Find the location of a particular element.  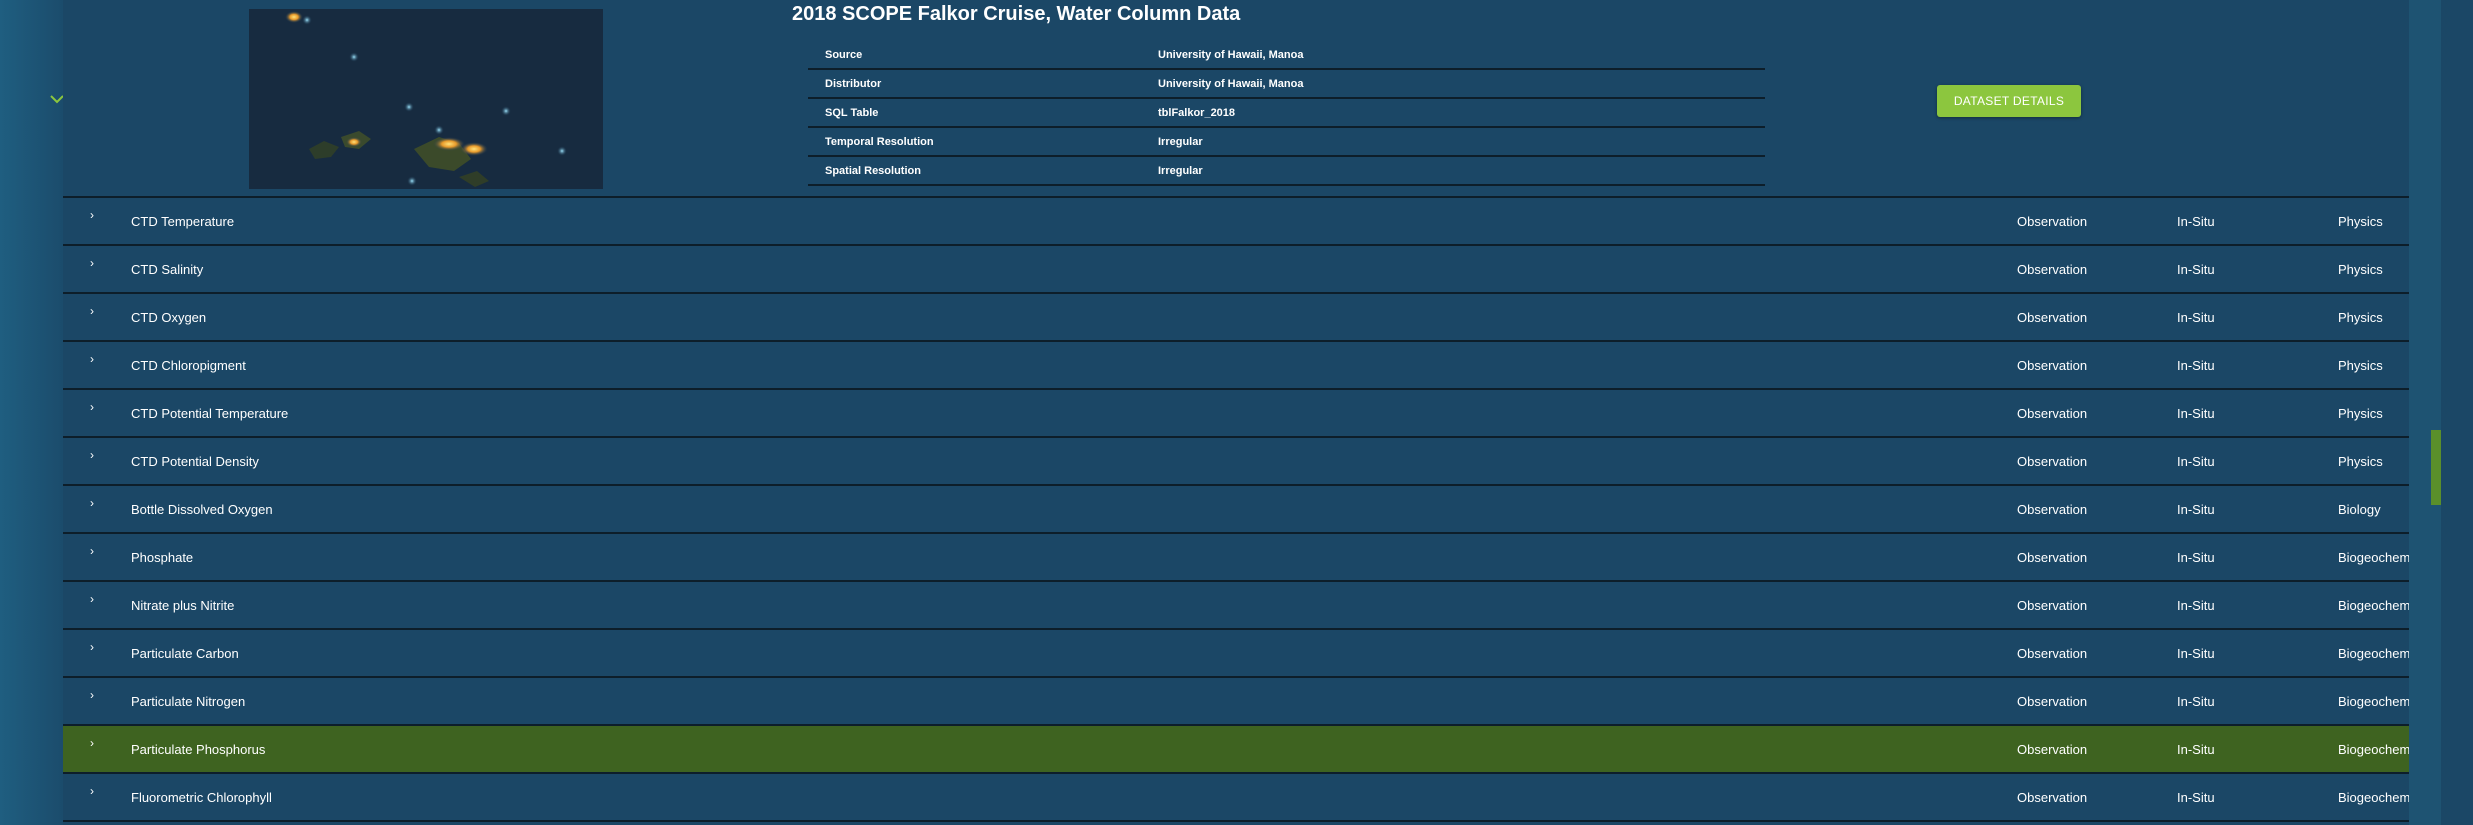

metadata-row: Source University of Hawaii, Manoa is located at coordinates (1286, 55).